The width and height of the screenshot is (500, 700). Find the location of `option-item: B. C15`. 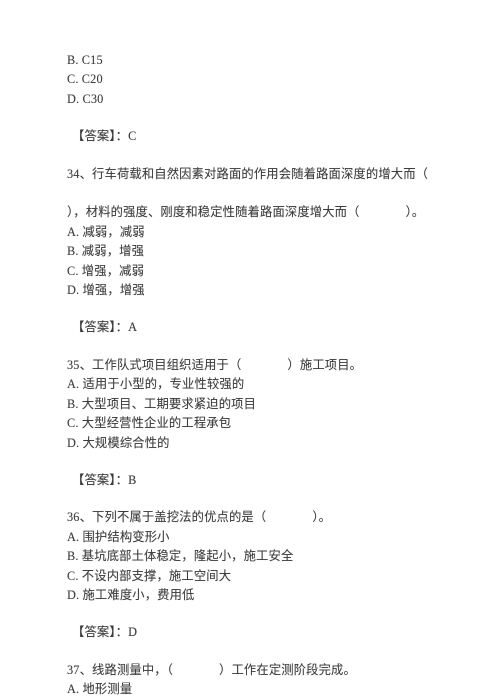

option-item: B. C15 is located at coordinates (85, 60).